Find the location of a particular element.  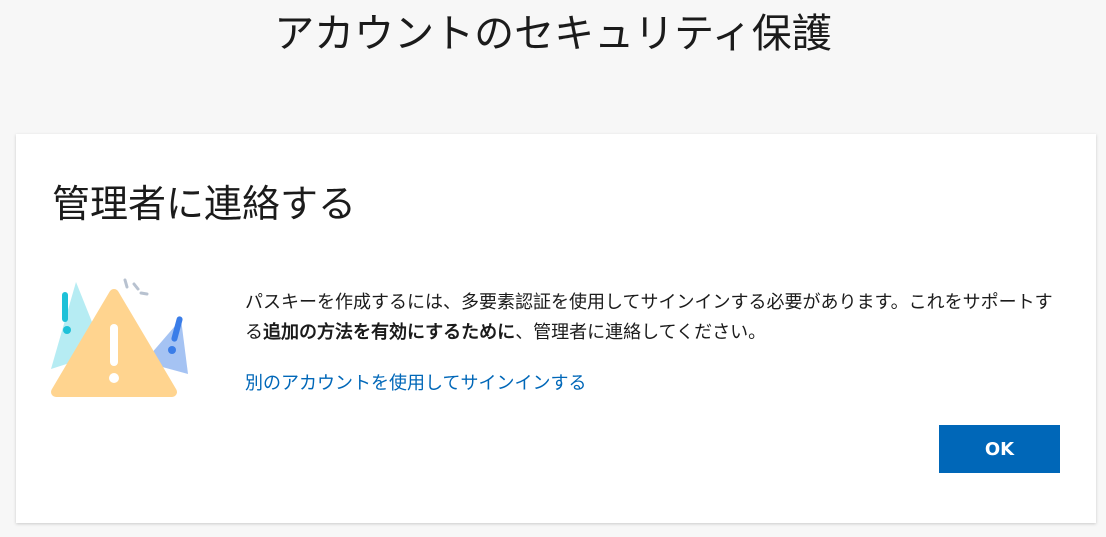

message-emphasis: 追加の方法を有効にするために is located at coordinates (389, 332).